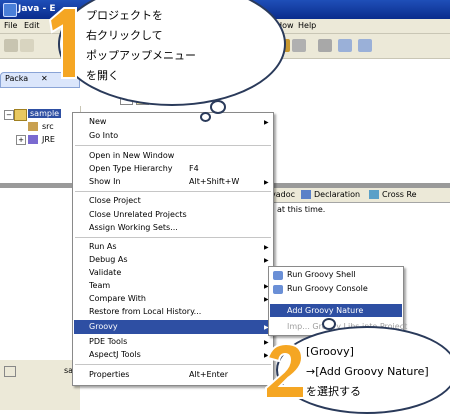 Image resolution: width=450 pixels, height=418 pixels. Describe the element at coordinates (103, 246) in the screenshot. I see `menu-item-run-as: Run As` at that location.